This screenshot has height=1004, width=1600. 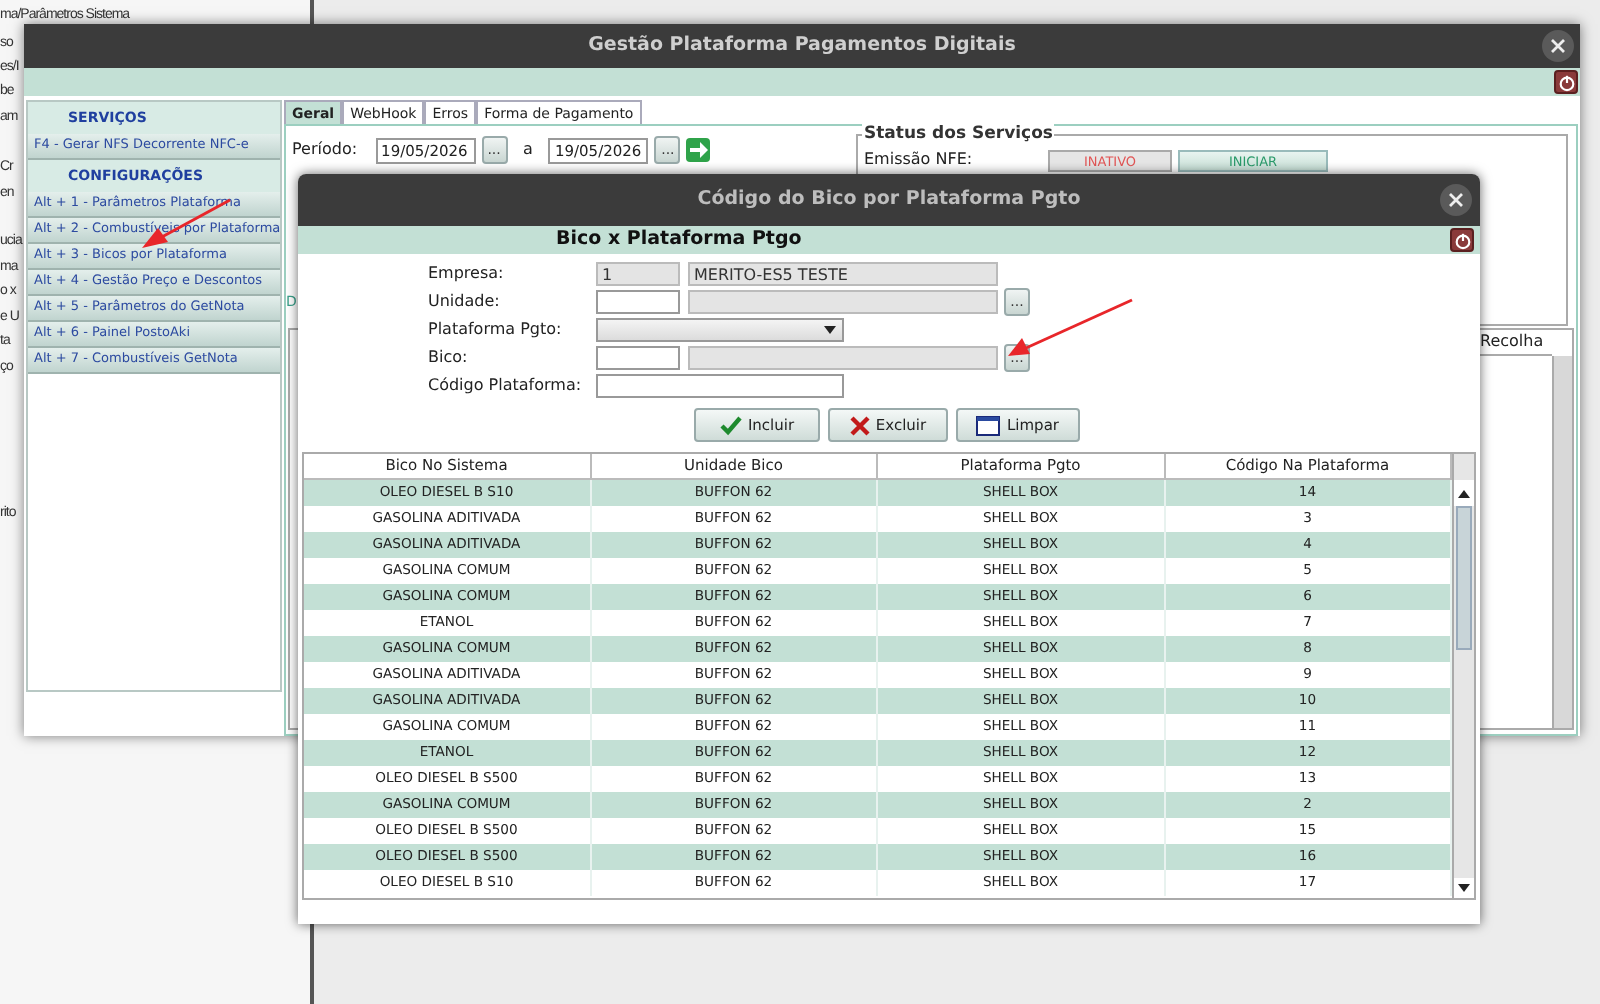 I want to click on field-label: Plataforma Pgto:, so click(x=495, y=329).